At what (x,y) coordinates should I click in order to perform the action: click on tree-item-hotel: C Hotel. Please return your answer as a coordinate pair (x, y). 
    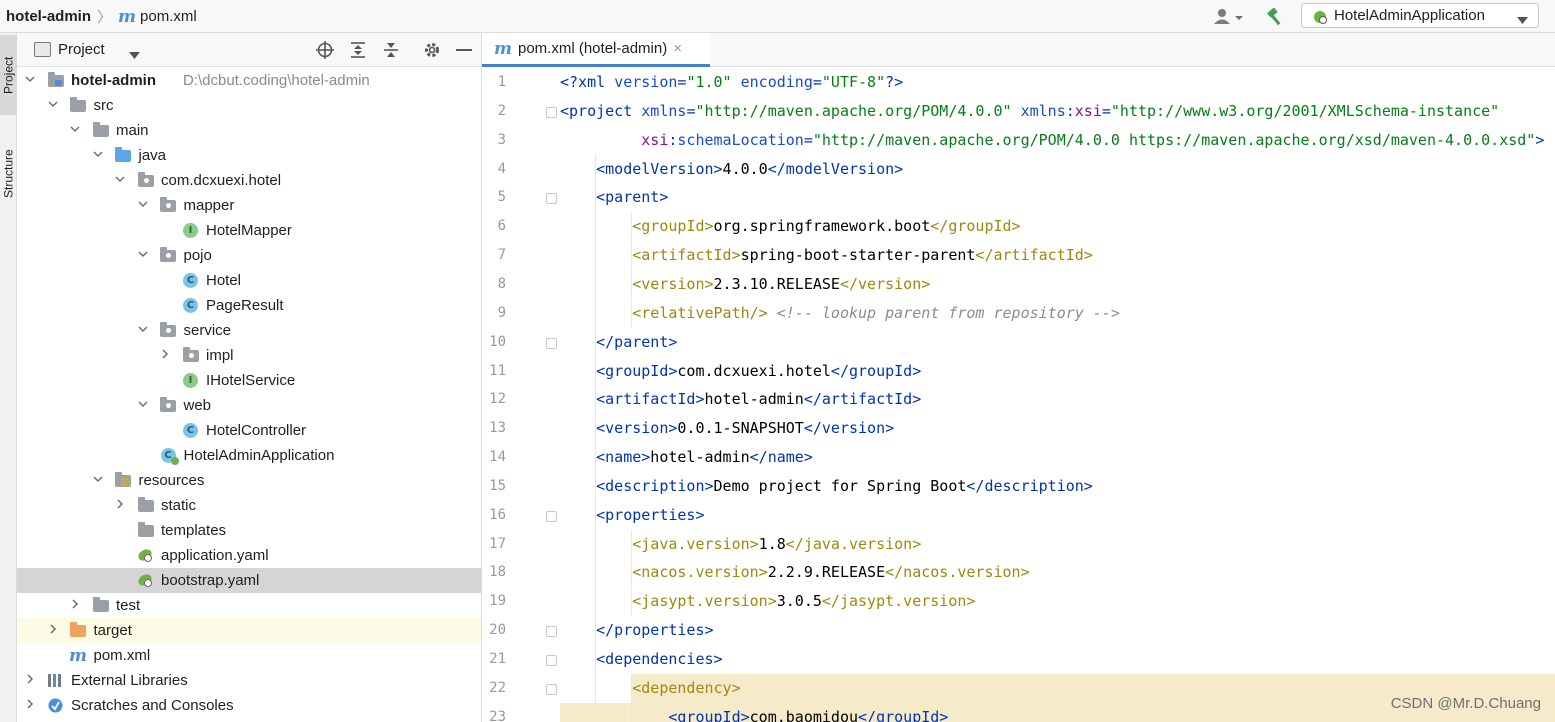
    Looking at the image, I should click on (249, 280).